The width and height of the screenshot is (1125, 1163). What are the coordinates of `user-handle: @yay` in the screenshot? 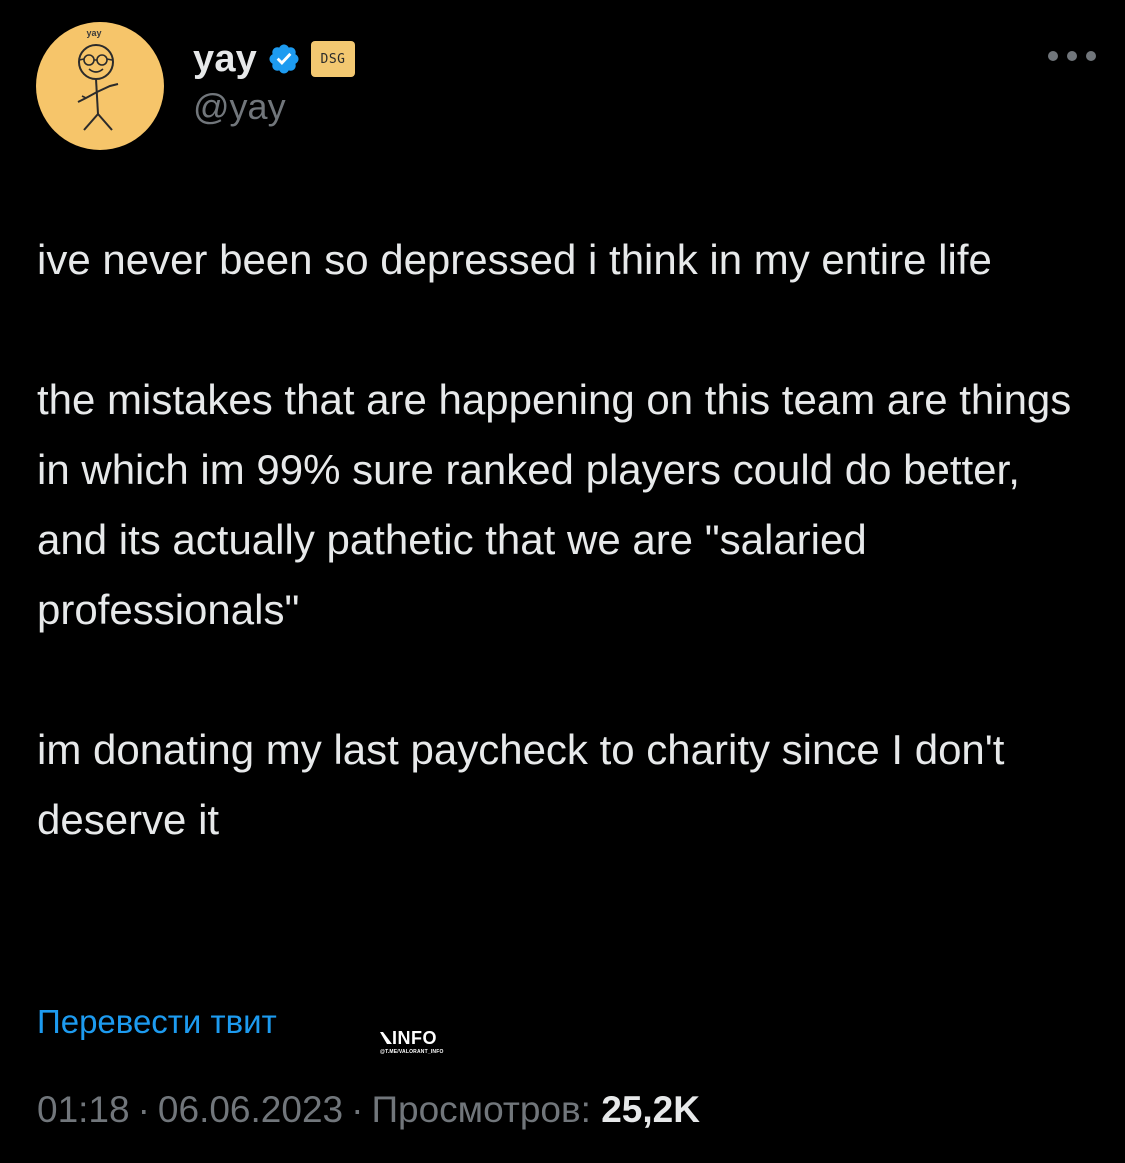 It's located at (274, 107).